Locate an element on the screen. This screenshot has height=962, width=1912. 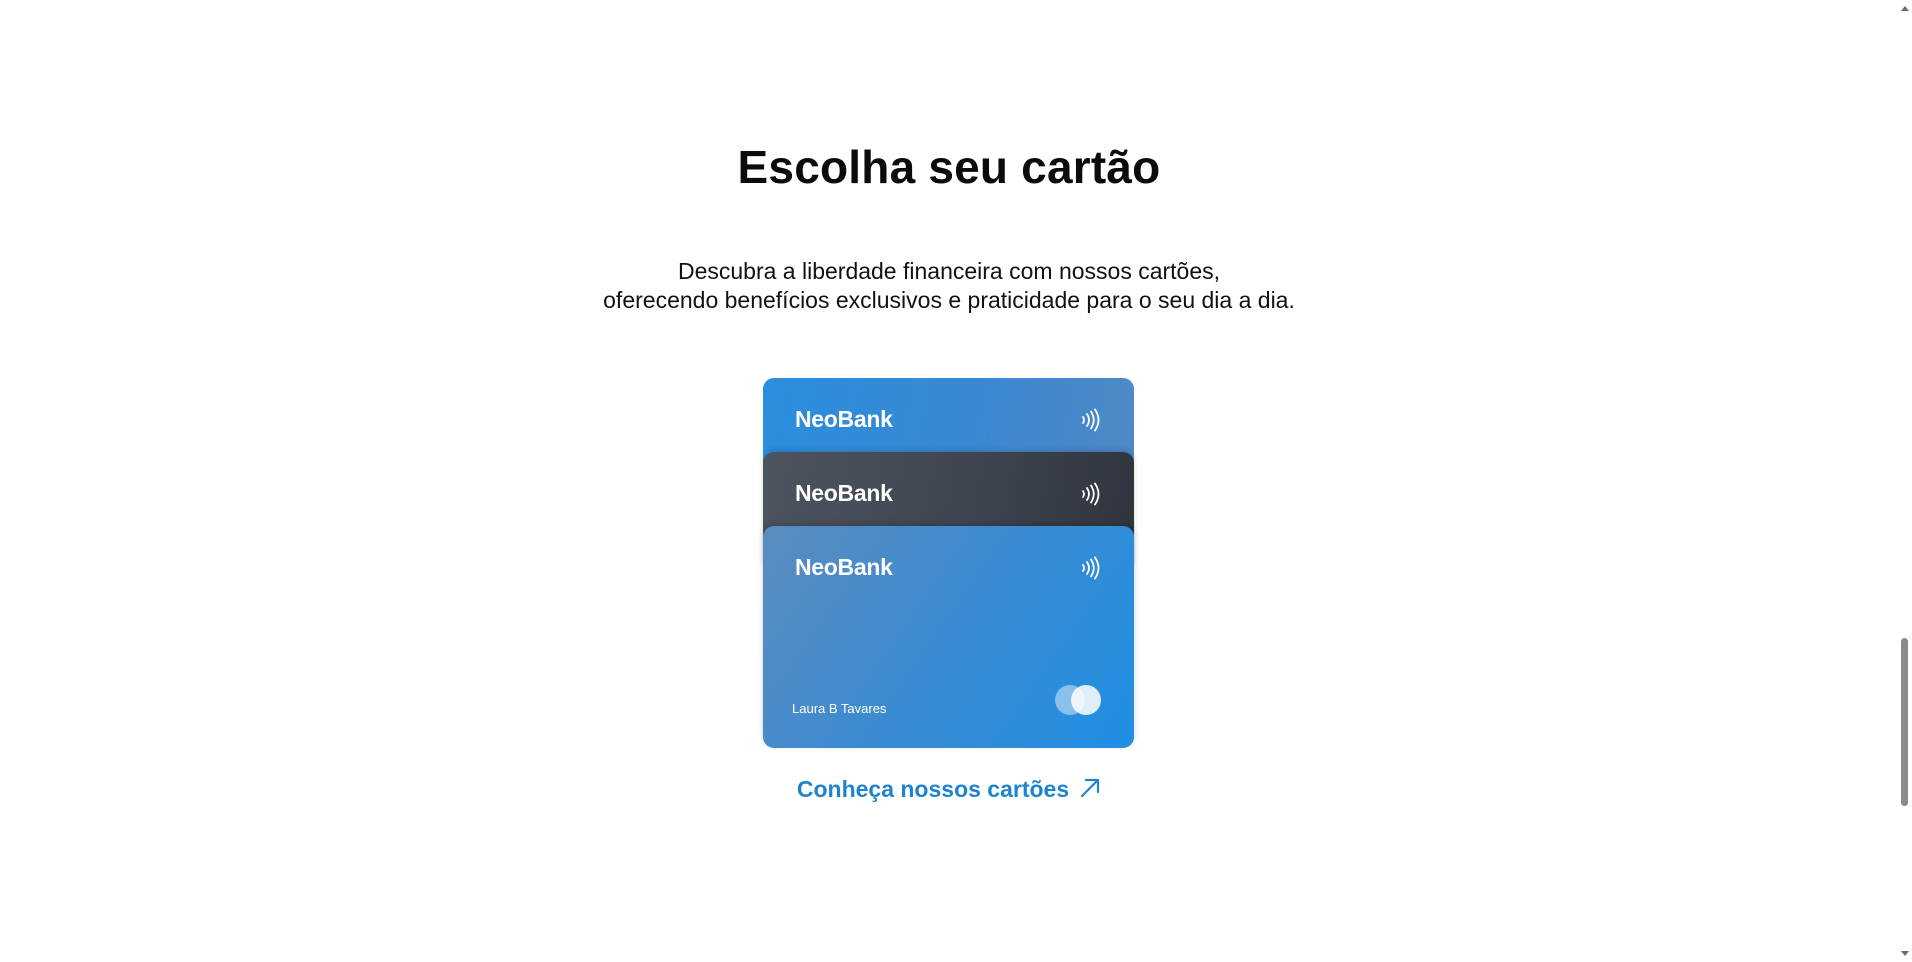
card-stack: NeoBank NeoBank NeoBank Laura B Tavares is located at coordinates (948, 563).